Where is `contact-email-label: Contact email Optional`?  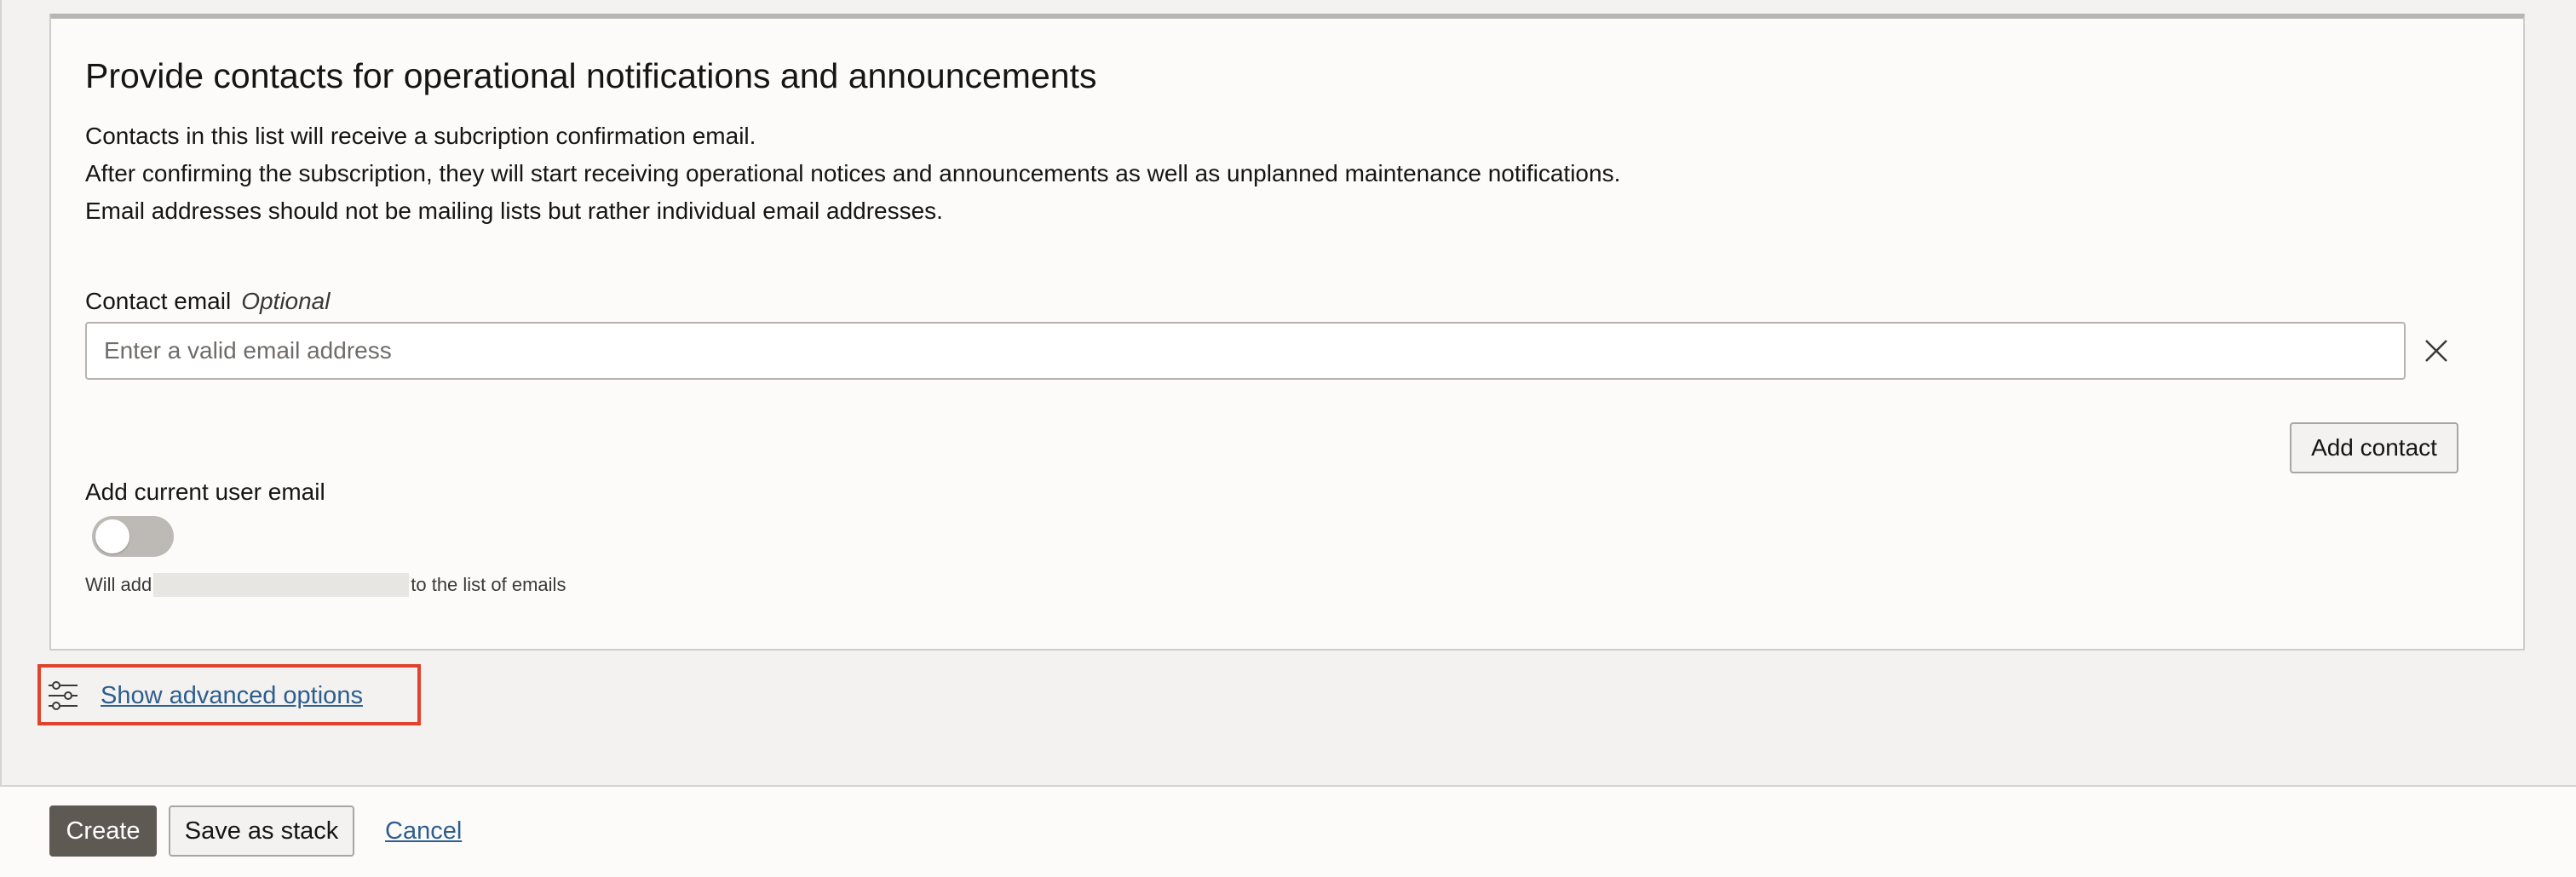 contact-email-label: Contact email Optional is located at coordinates (208, 301).